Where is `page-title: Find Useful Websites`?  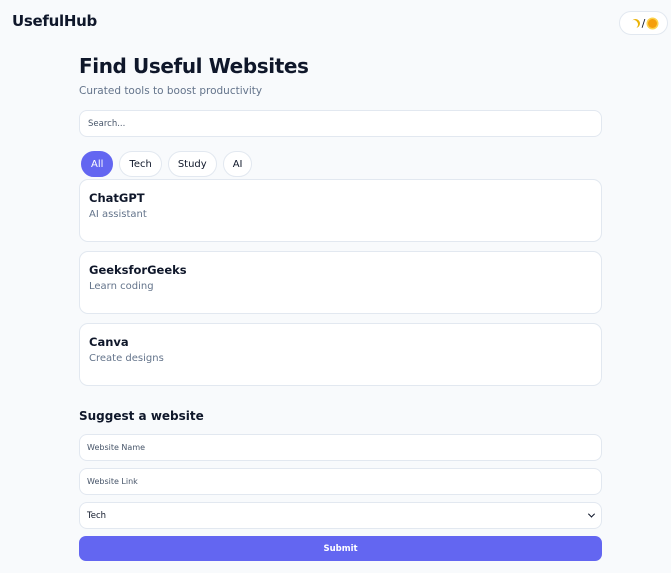
page-title: Find Useful Websites is located at coordinates (194, 66).